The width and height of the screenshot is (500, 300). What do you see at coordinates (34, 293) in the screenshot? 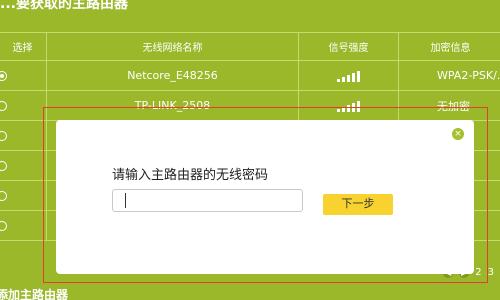
I see `add-router-link: 添加主路由器` at bounding box center [34, 293].